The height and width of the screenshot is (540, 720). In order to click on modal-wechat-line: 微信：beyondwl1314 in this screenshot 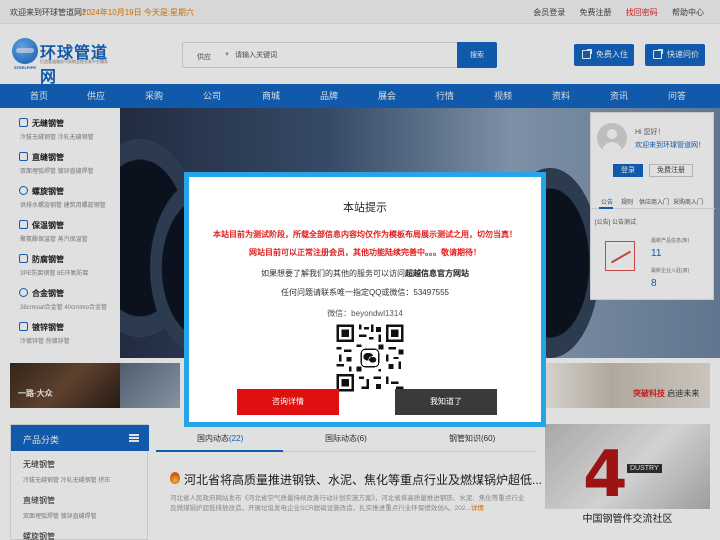, I will do `click(365, 313)`.